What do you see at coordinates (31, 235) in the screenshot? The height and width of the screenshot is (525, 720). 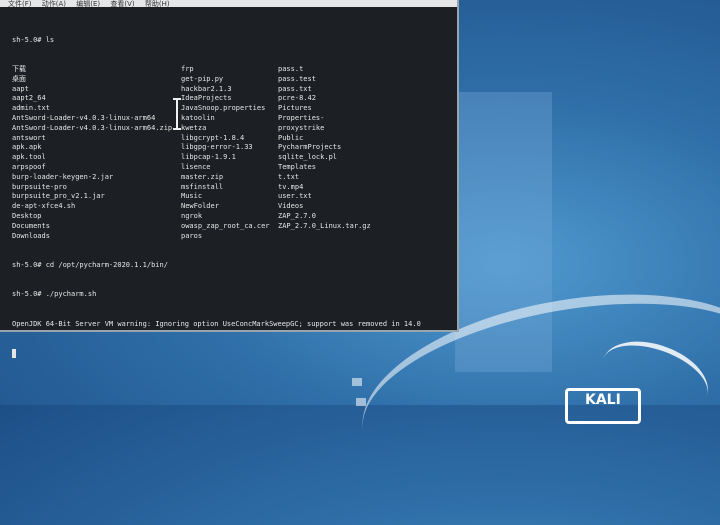 I see `listing-entry: Downloads` at bounding box center [31, 235].